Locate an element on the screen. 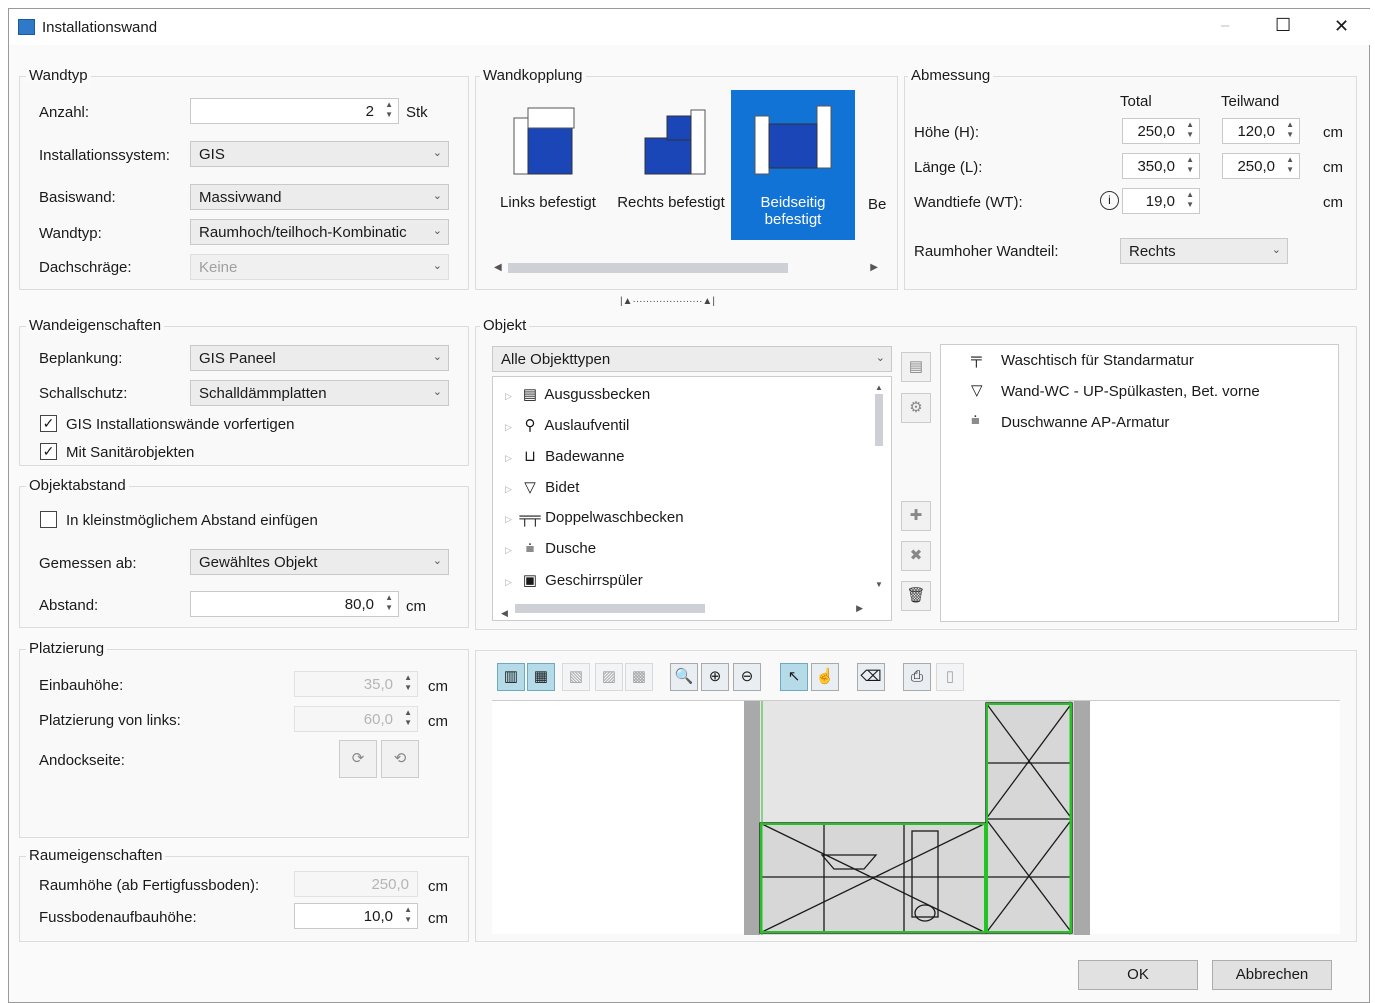 This screenshot has width=1375, height=1003. vorfertigen-checkbox: ✓ is located at coordinates (48, 423).